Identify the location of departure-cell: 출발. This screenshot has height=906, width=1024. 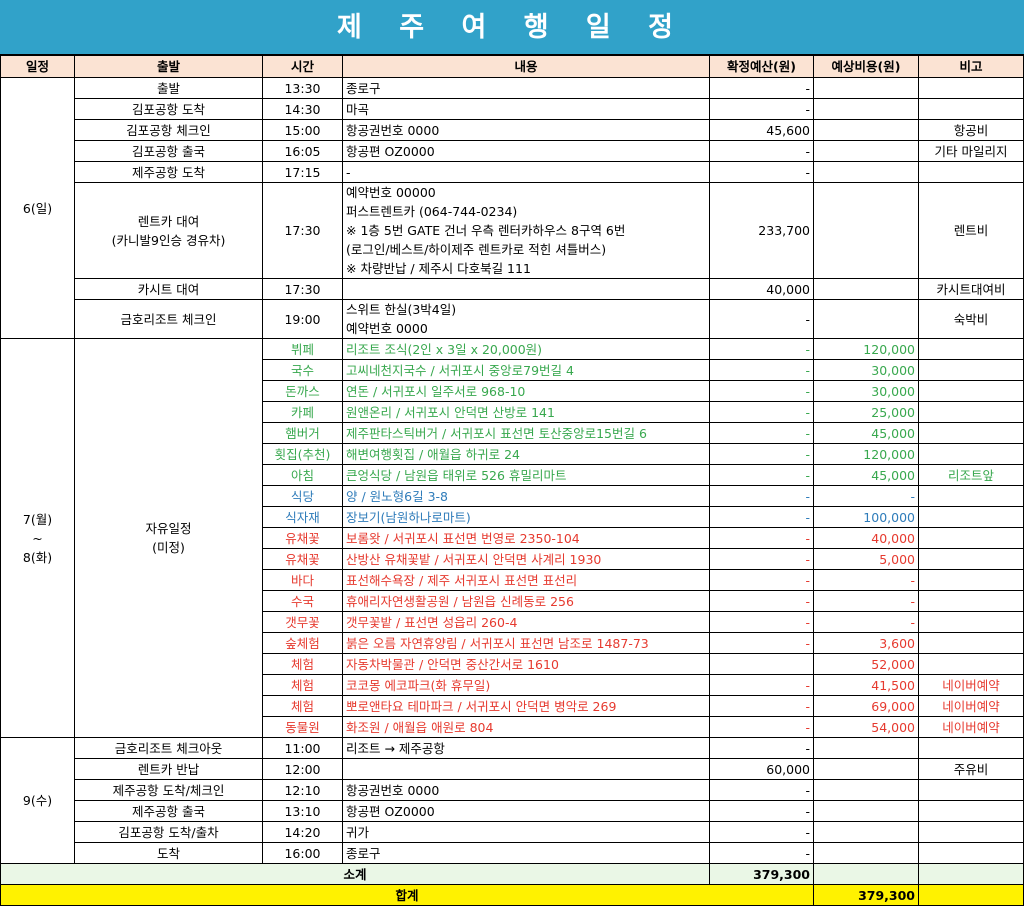
(168, 88).